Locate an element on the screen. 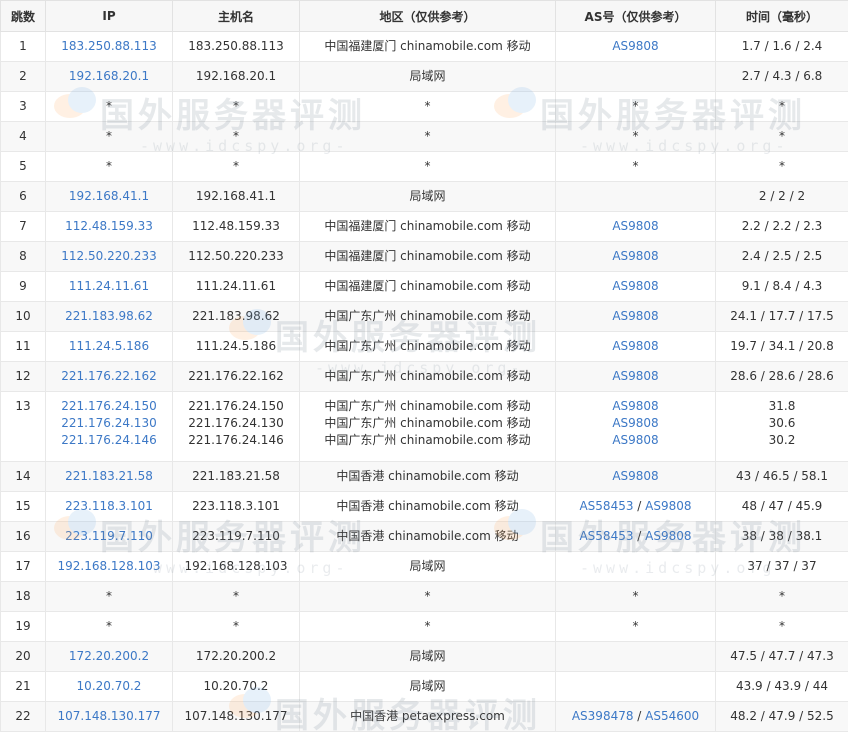  ip-link: 221.176.24.130 is located at coordinates (109, 423).